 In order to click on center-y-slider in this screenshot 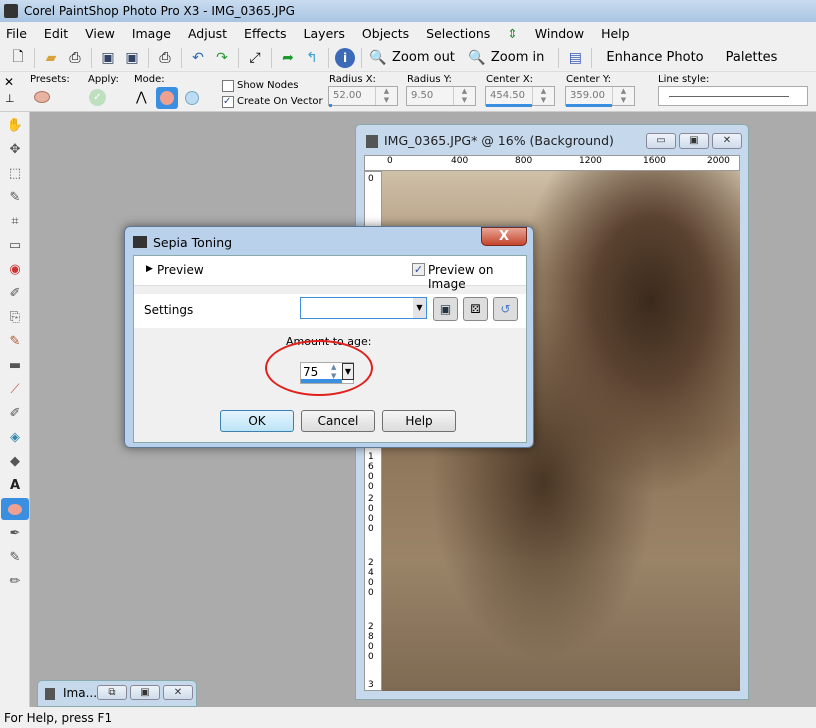, I will do `click(589, 105)`.